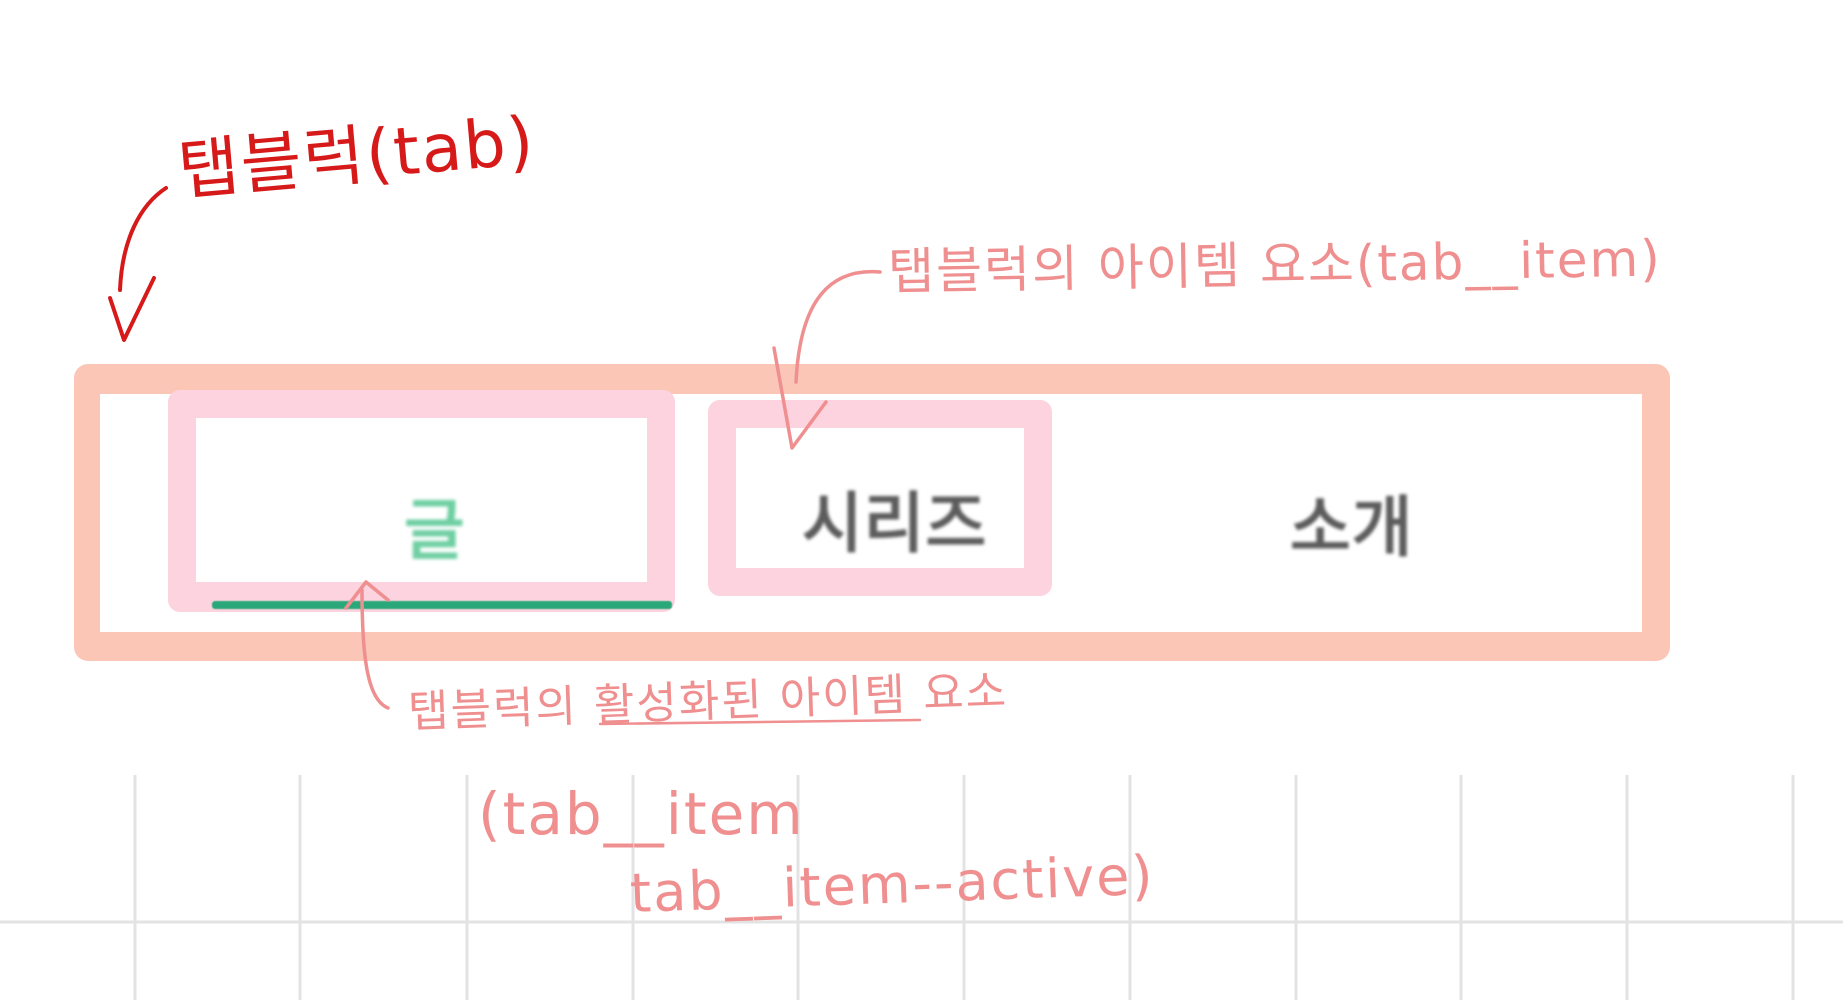 Image resolution: width=1843 pixels, height=1000 pixels. I want to click on active-class-annotation-line2: tab__item--active), so click(892, 884).